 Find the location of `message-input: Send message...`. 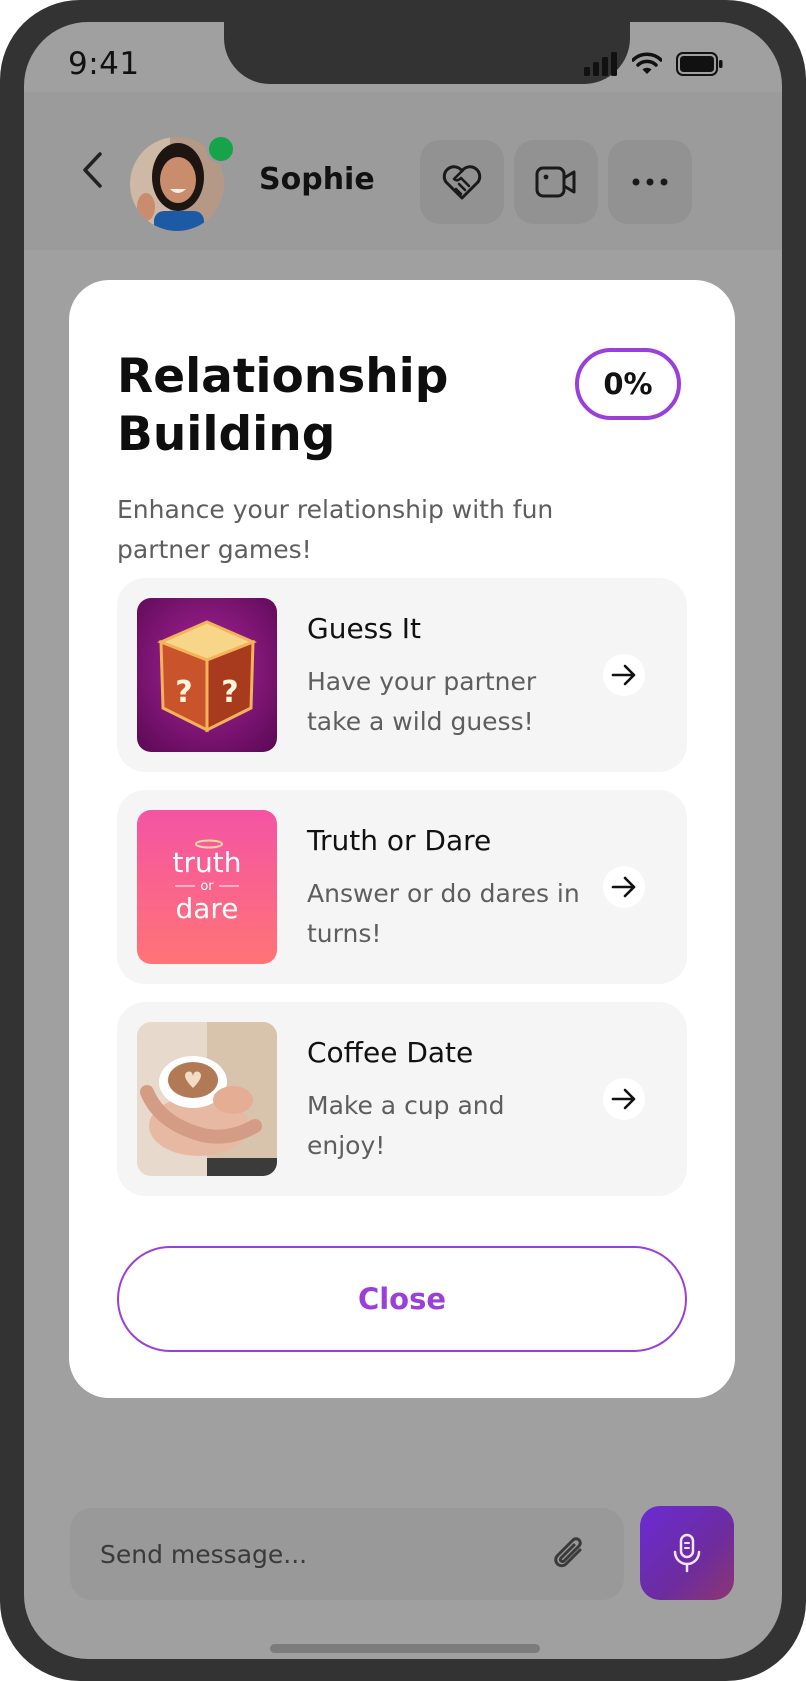

message-input: Send message... is located at coordinates (347, 1554).